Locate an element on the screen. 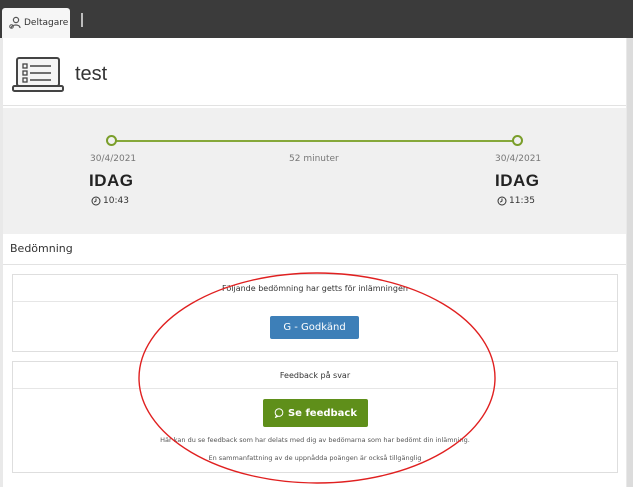 The height and width of the screenshot is (487, 633). start-day: IDAG is located at coordinates (111, 180).